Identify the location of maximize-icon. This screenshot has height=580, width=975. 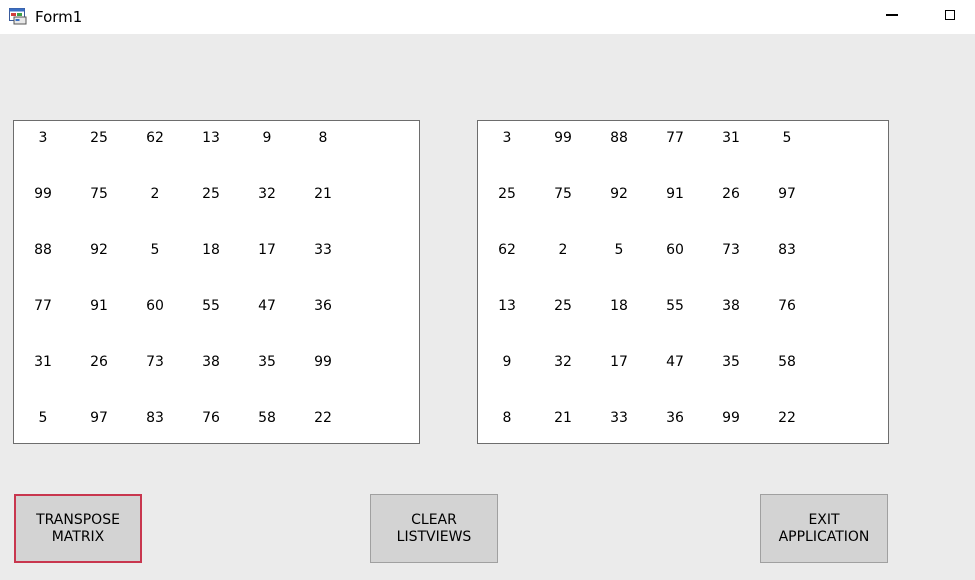
(950, 15).